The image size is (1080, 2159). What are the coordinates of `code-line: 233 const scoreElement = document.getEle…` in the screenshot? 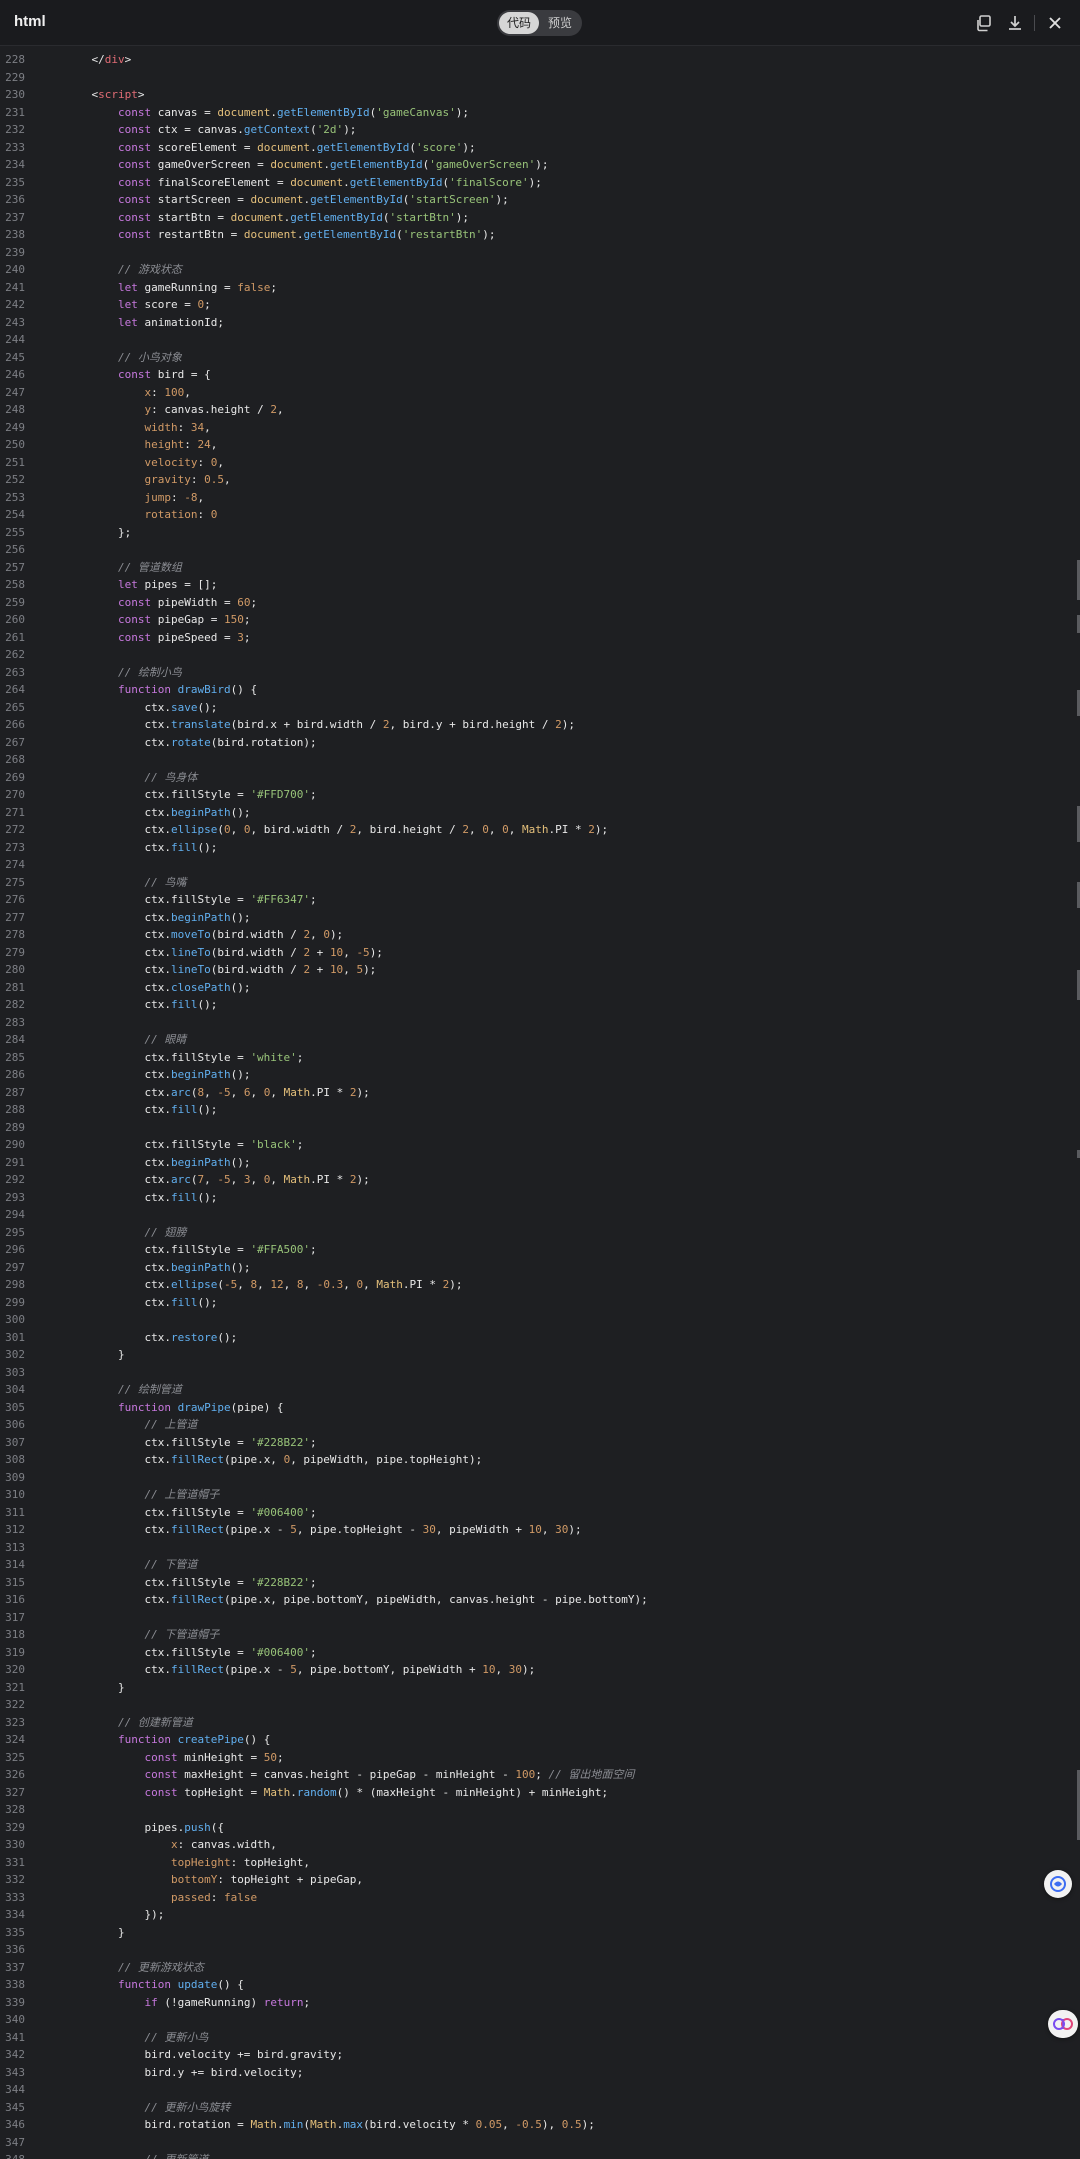 It's located at (540, 148).